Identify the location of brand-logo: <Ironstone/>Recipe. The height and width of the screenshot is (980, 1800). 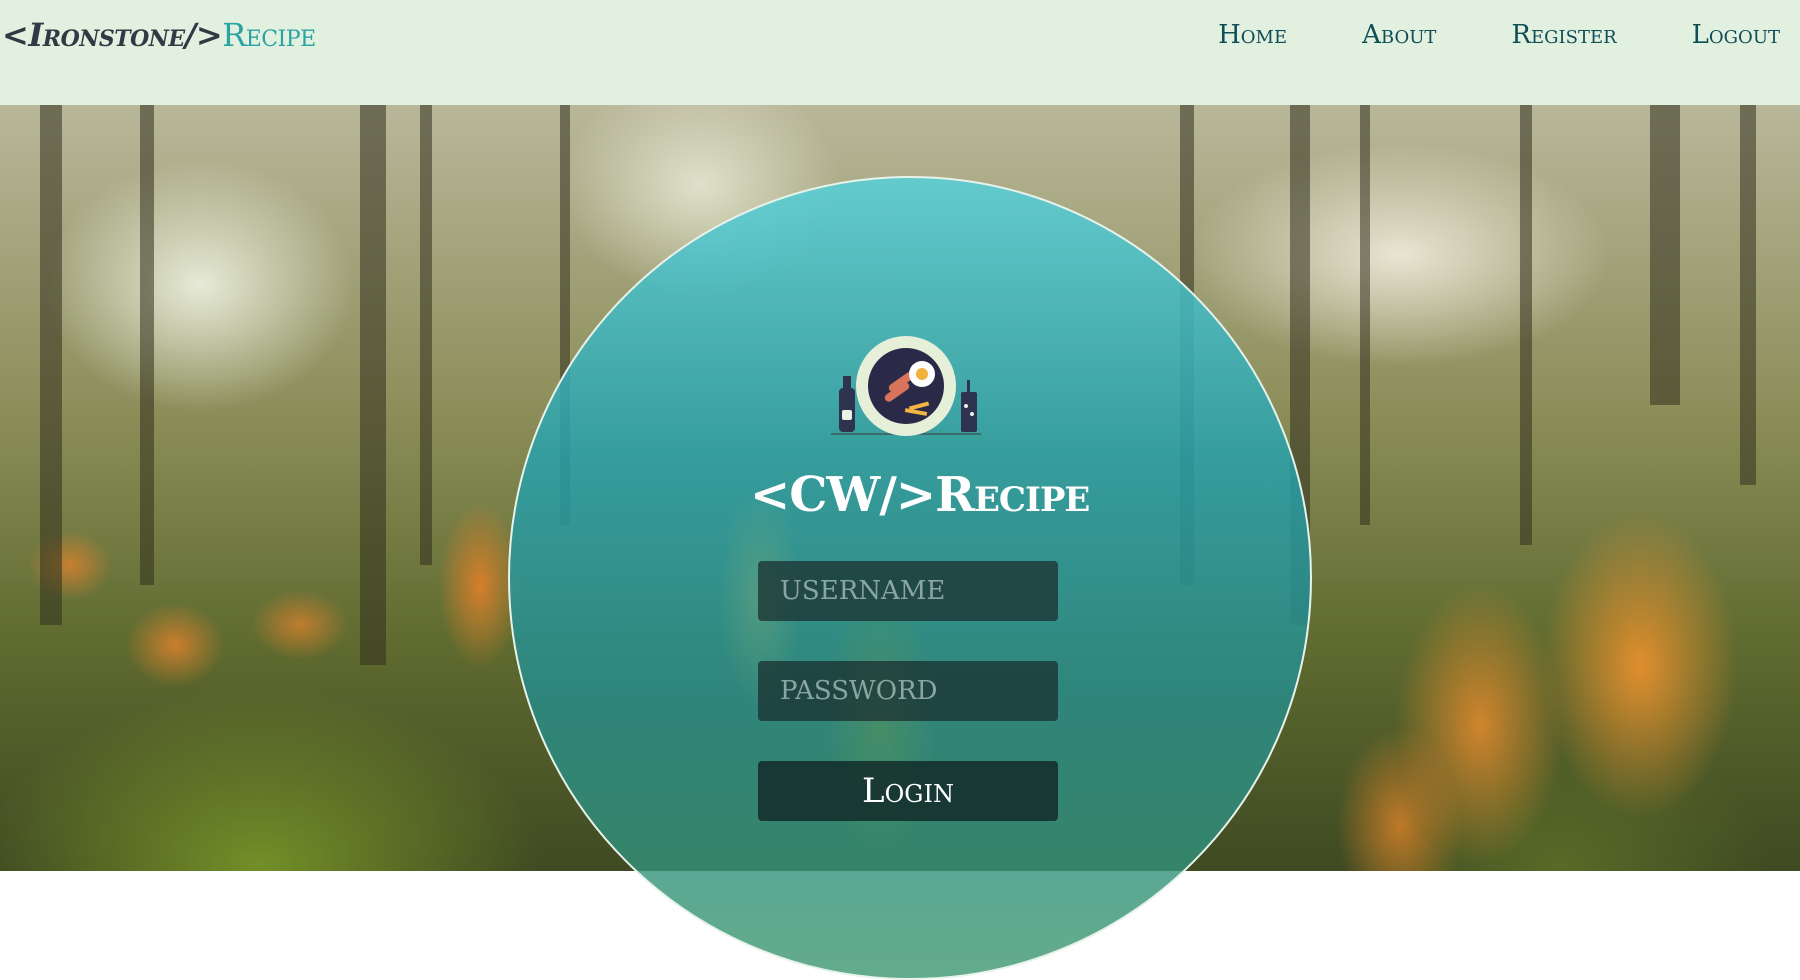
(159, 35).